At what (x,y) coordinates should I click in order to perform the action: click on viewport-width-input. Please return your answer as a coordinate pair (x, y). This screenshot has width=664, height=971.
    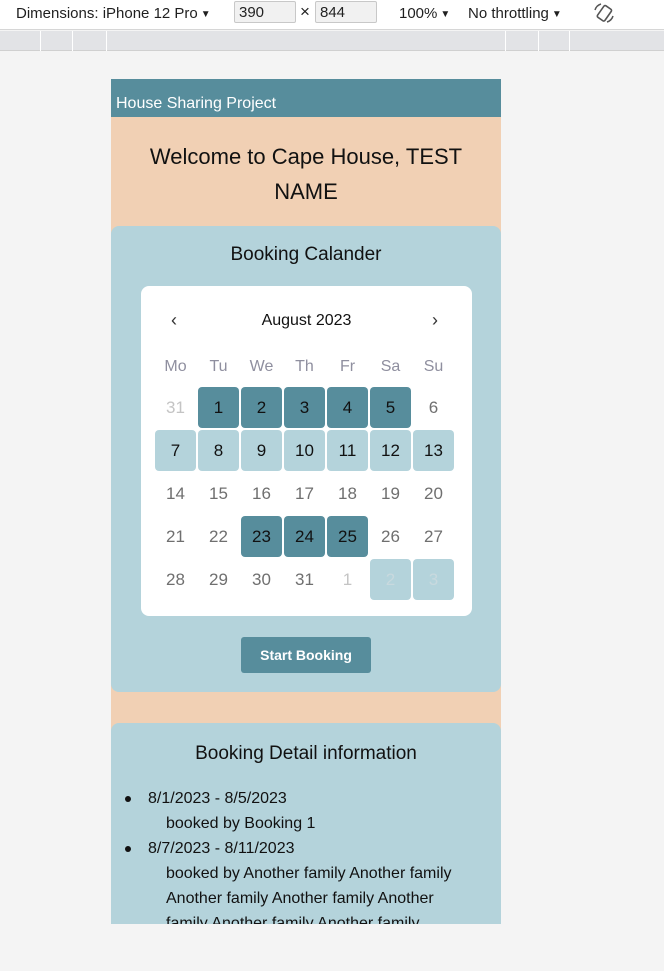
    Looking at the image, I should click on (265, 12).